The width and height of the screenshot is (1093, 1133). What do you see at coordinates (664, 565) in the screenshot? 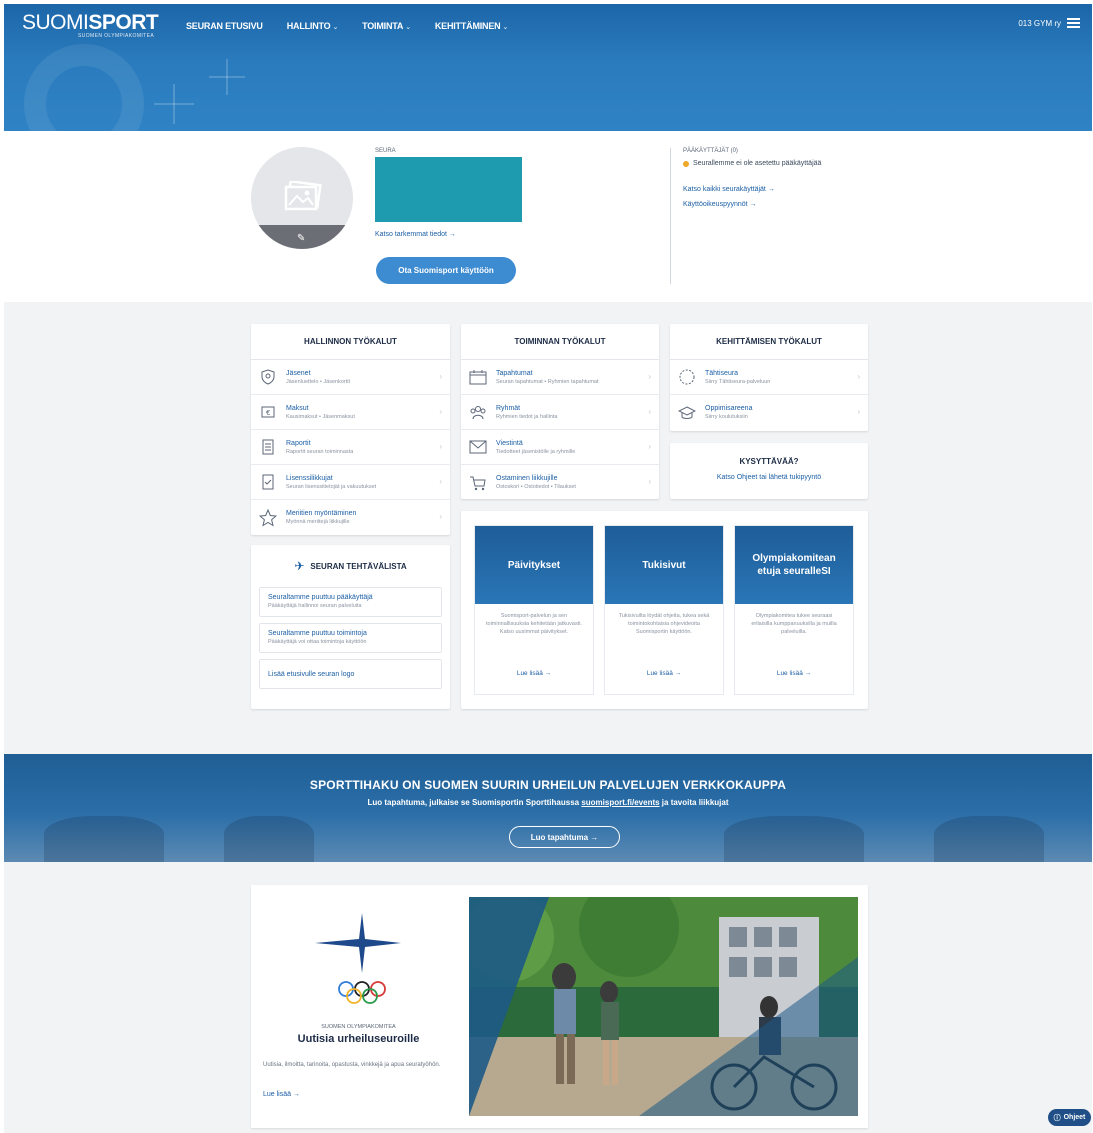
I see `promo-title: Tukisivut` at bounding box center [664, 565].